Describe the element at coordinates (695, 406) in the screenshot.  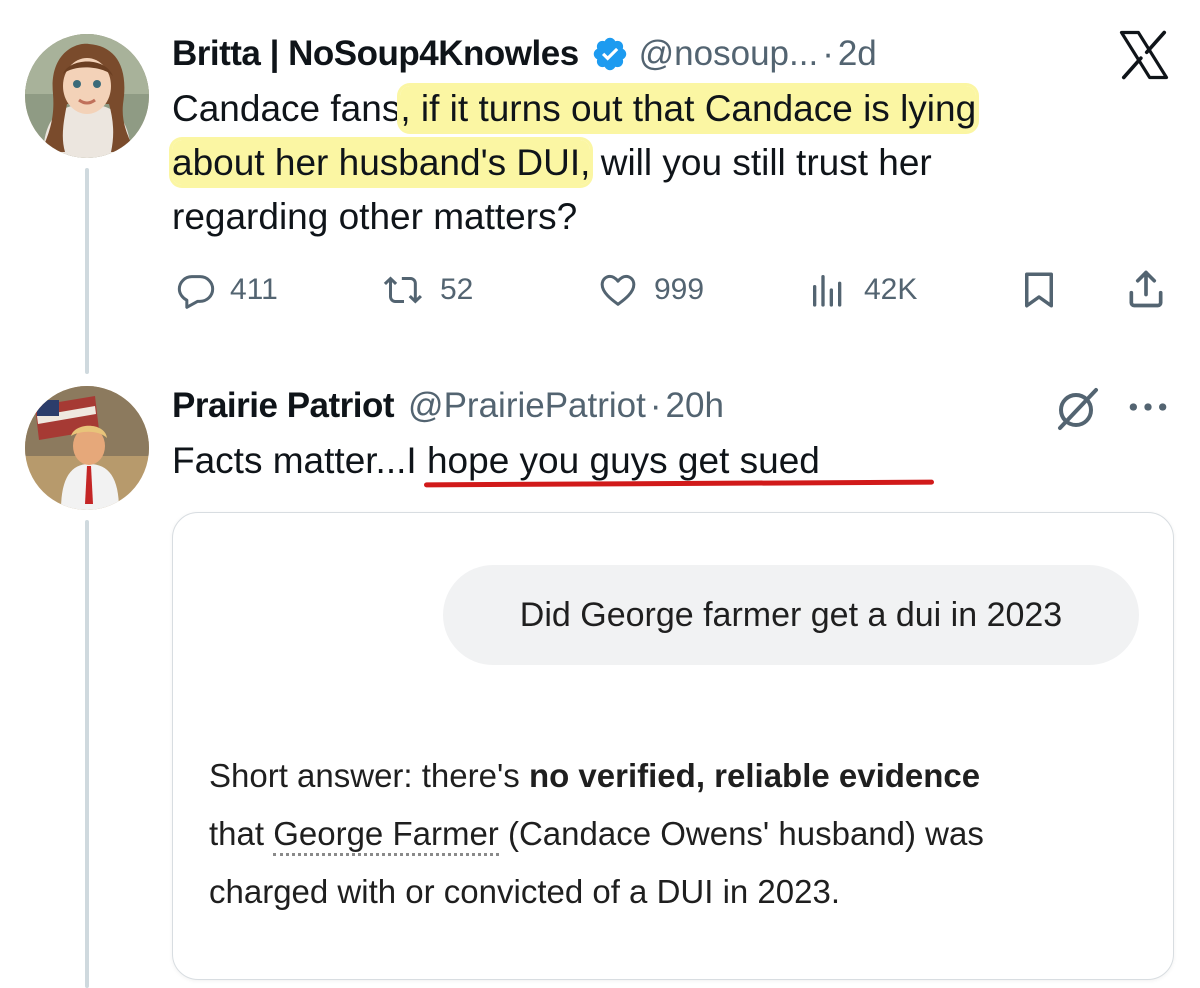
I see `tweet-time: 20h` at that location.